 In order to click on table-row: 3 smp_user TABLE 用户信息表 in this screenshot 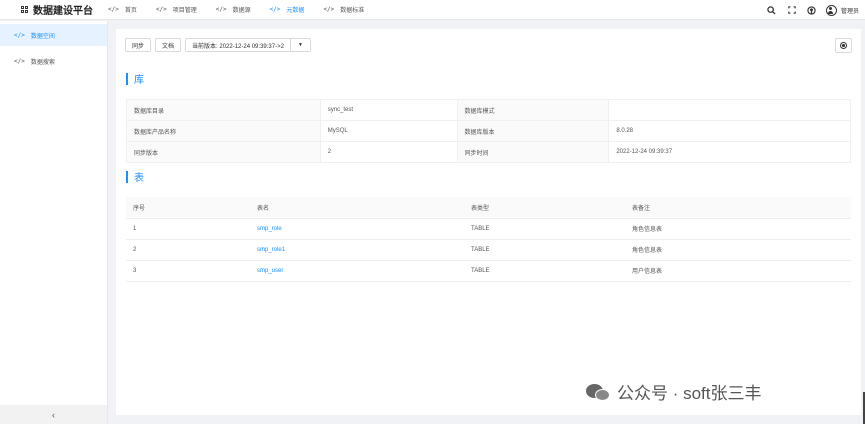, I will do `click(488, 271)`.